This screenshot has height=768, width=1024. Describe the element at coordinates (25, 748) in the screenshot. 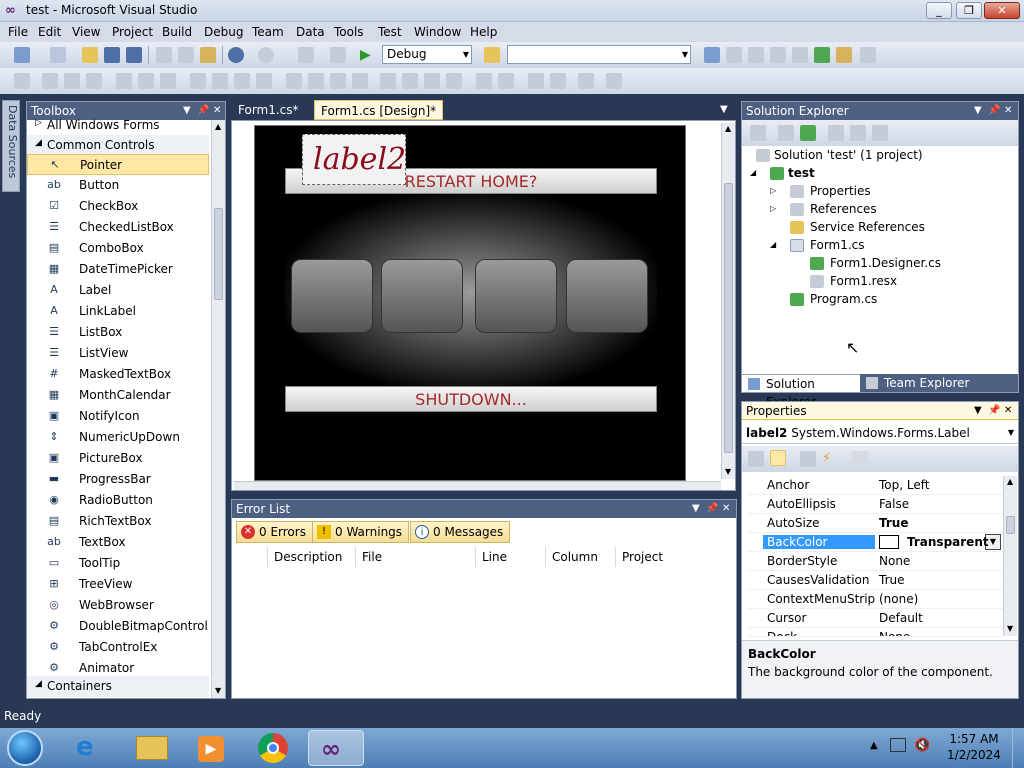

I see `start-button` at that location.